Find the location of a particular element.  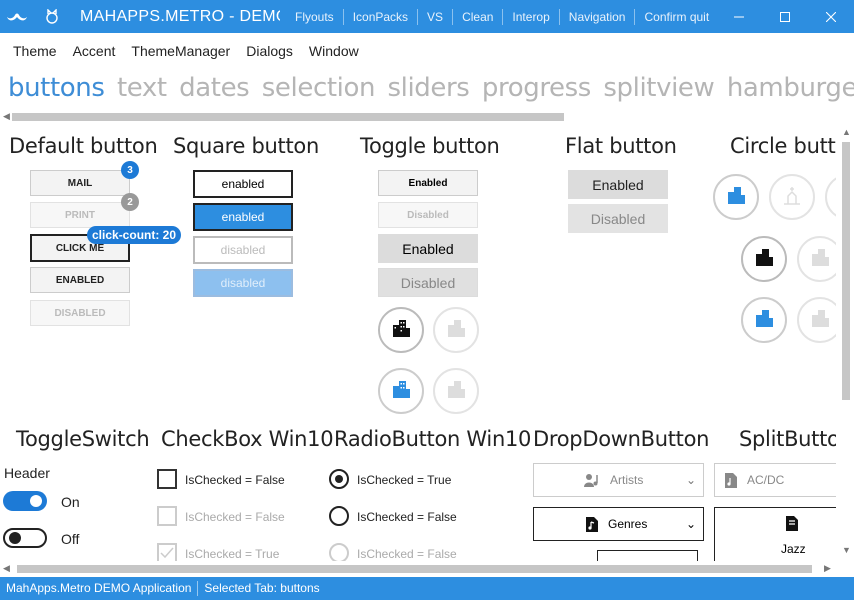

square-enabled-button: enabled is located at coordinates (243, 184).